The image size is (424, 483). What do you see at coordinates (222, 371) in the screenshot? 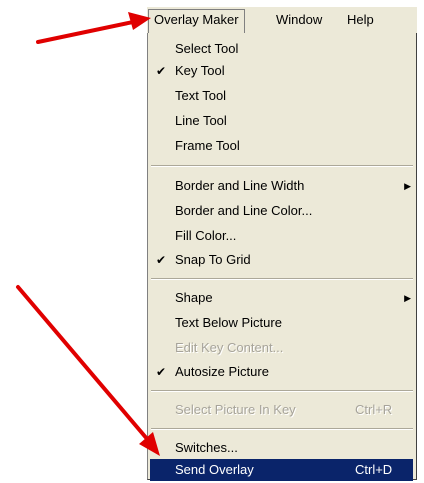
I see `menu-item-label: Autosize Picture` at bounding box center [222, 371].